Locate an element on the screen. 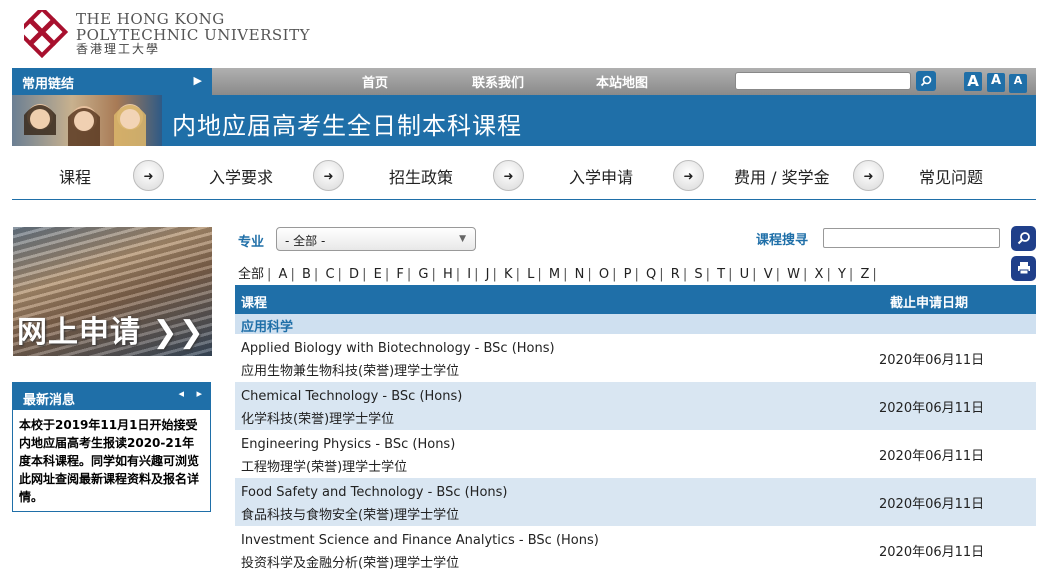 The height and width of the screenshot is (584, 1045). alpha-d: D is located at coordinates (354, 274).